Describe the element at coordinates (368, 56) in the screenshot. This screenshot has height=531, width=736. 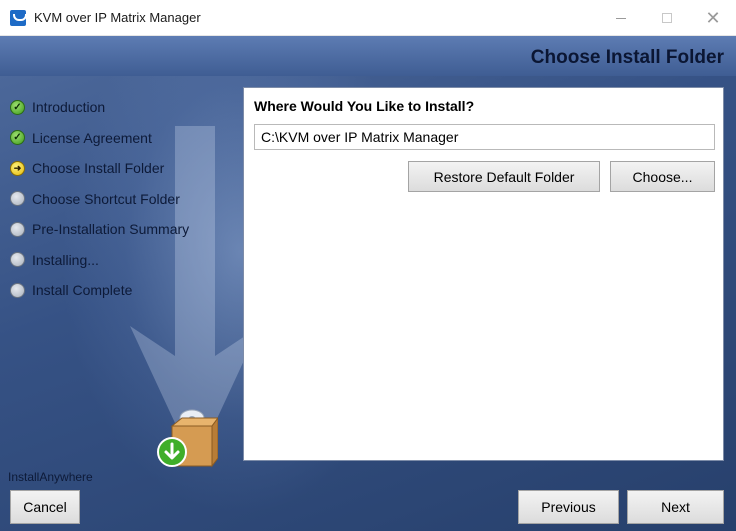
I see `header-band: Choose Install Folder` at that location.